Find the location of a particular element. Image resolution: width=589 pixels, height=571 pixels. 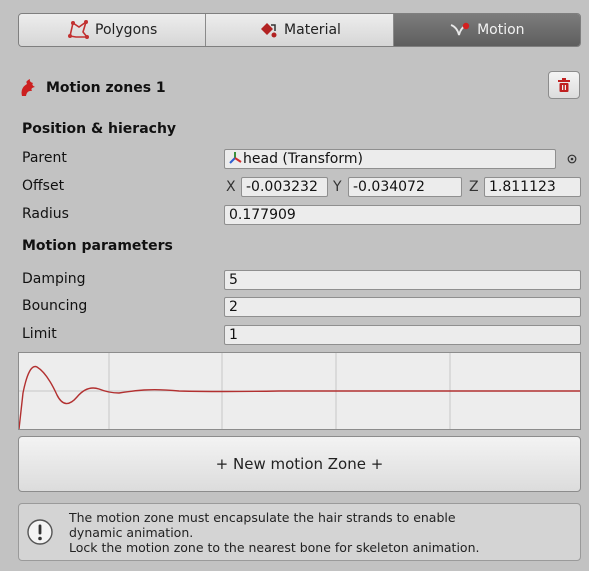

bouncing-label: Bouncing is located at coordinates (55, 306).